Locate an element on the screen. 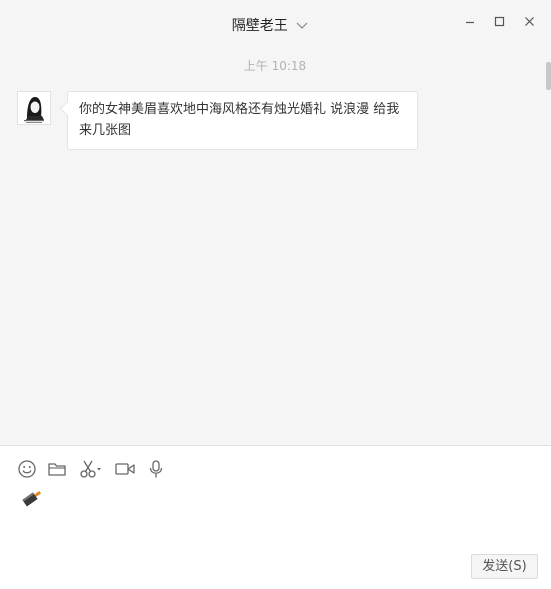  red-packet-icon is located at coordinates (32, 498).